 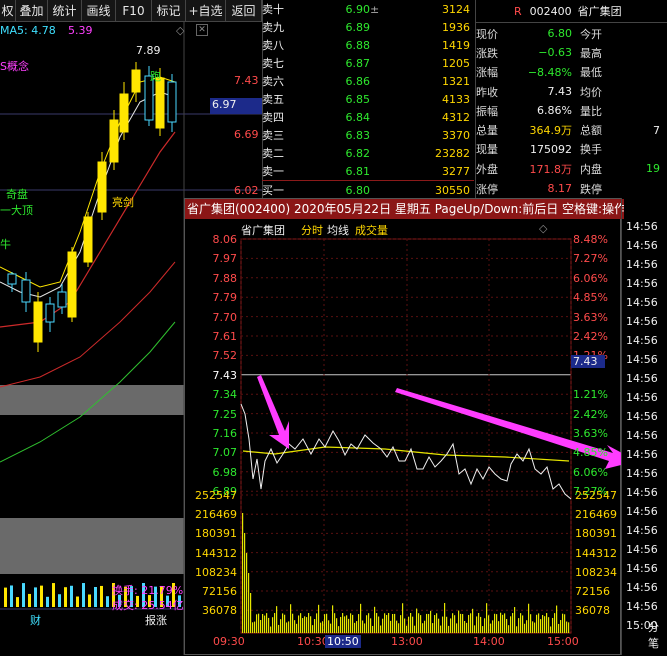 What do you see at coordinates (99, 11) in the screenshot?
I see `toolbar-button-draw: 画线` at bounding box center [99, 11].